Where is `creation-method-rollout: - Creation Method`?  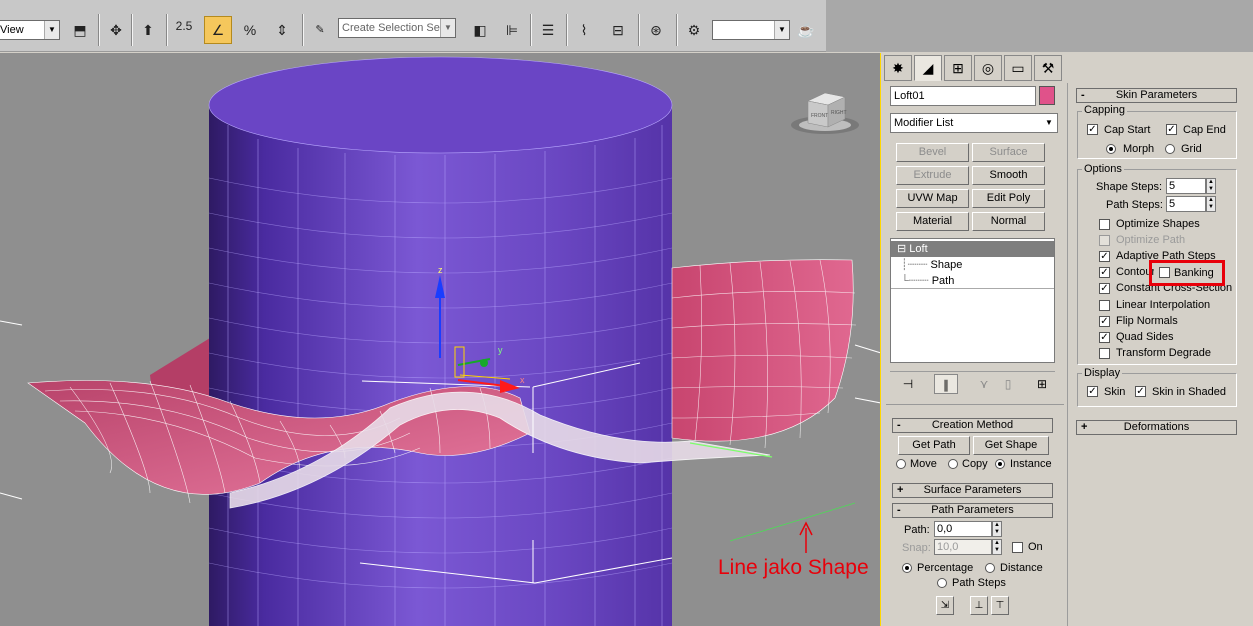
creation-method-rollout: - Creation Method is located at coordinates (972, 425).